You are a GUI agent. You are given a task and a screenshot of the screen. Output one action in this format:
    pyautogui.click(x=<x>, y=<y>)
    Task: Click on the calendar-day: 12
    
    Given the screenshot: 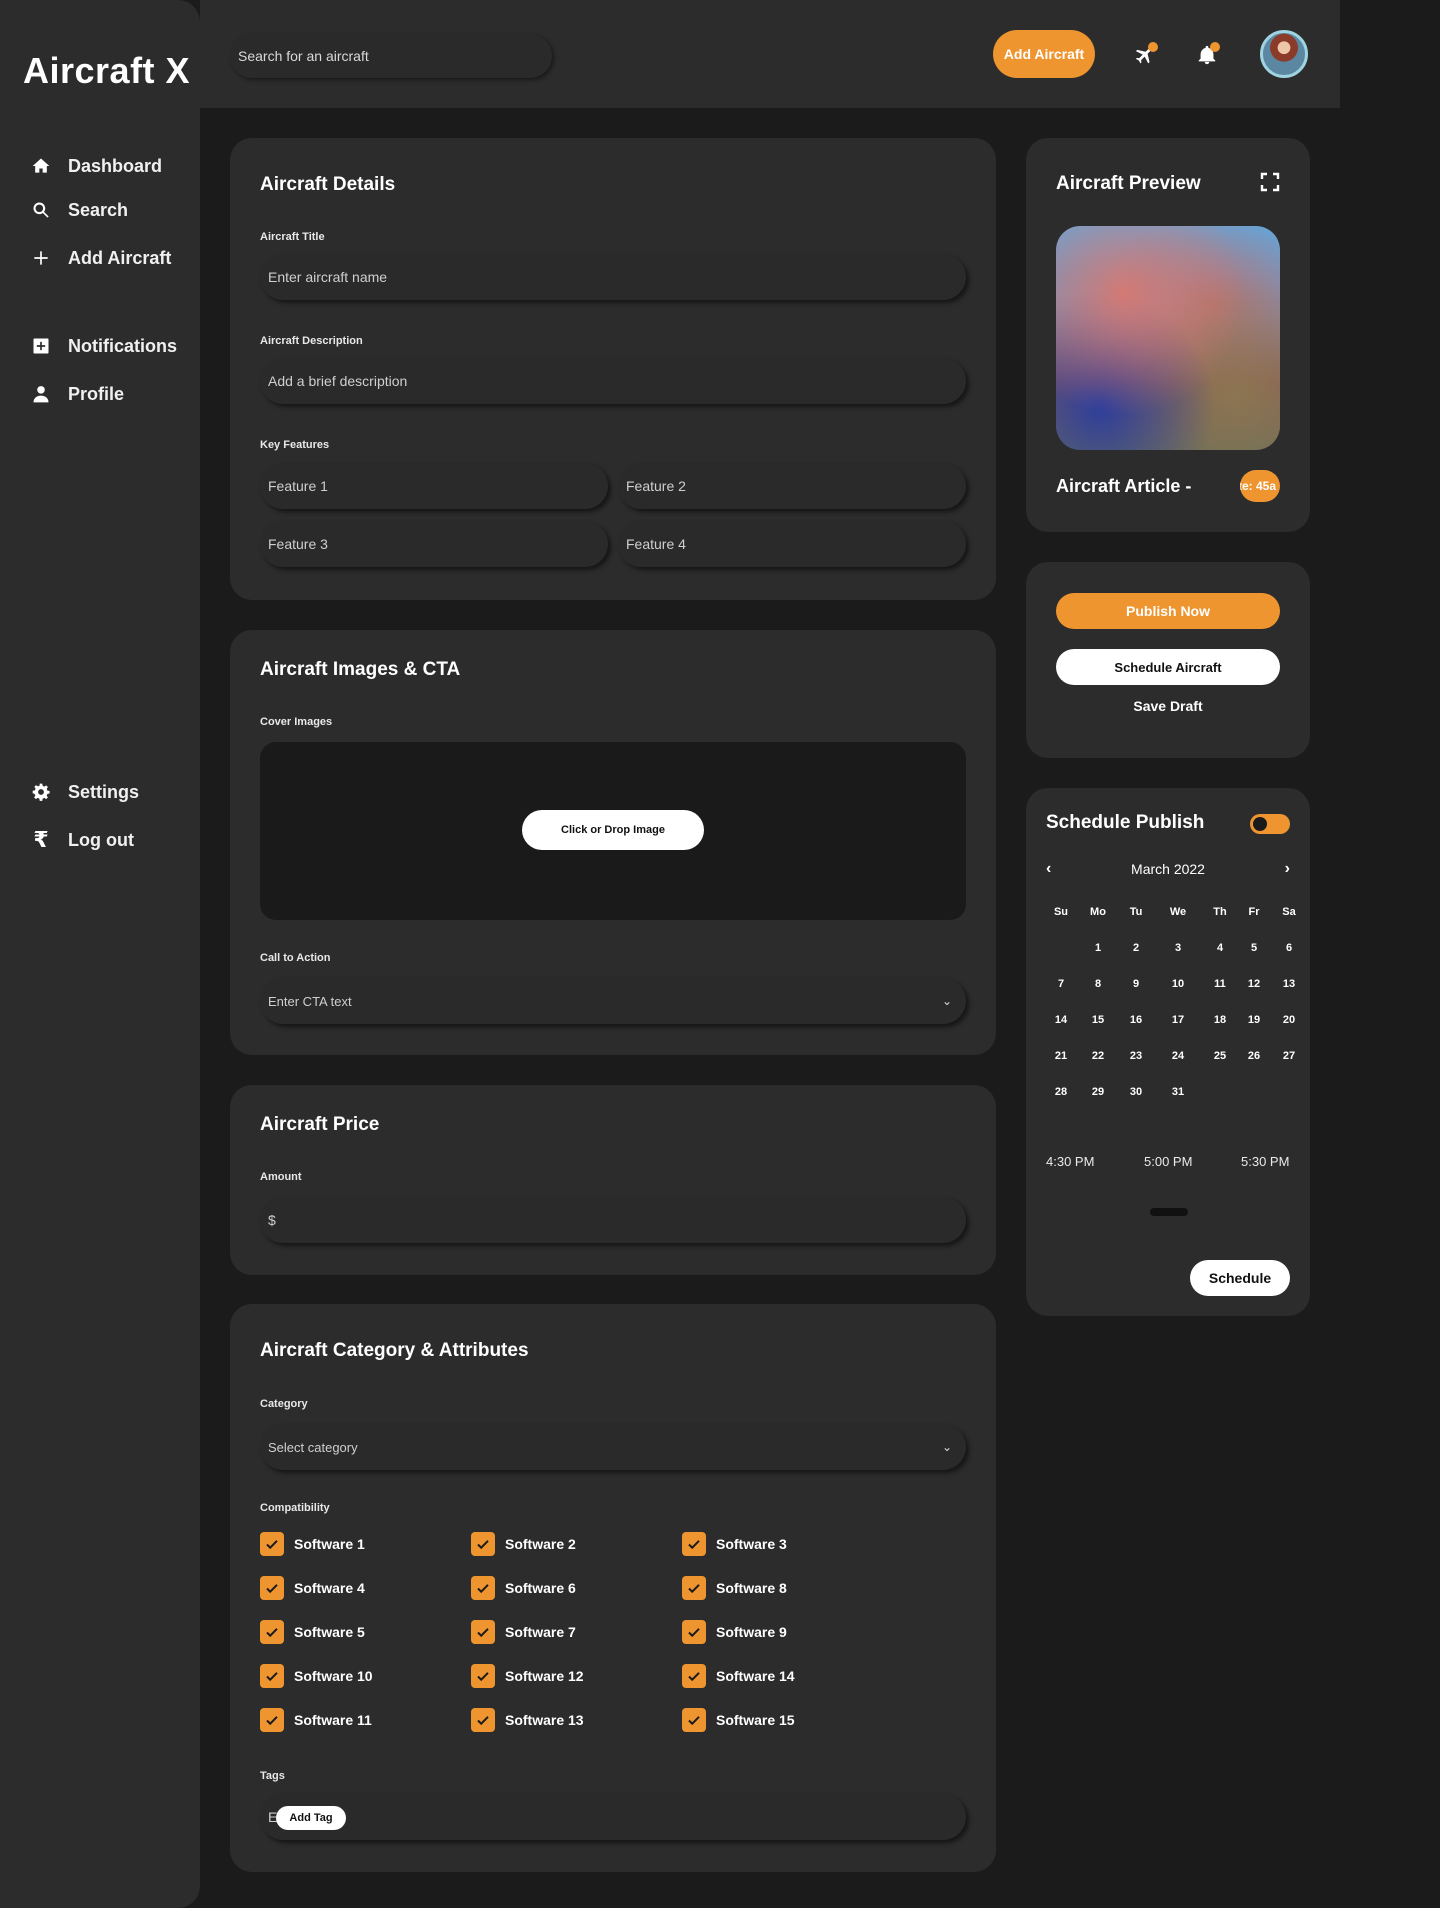 What is the action you would take?
    pyautogui.click(x=1254, y=984)
    